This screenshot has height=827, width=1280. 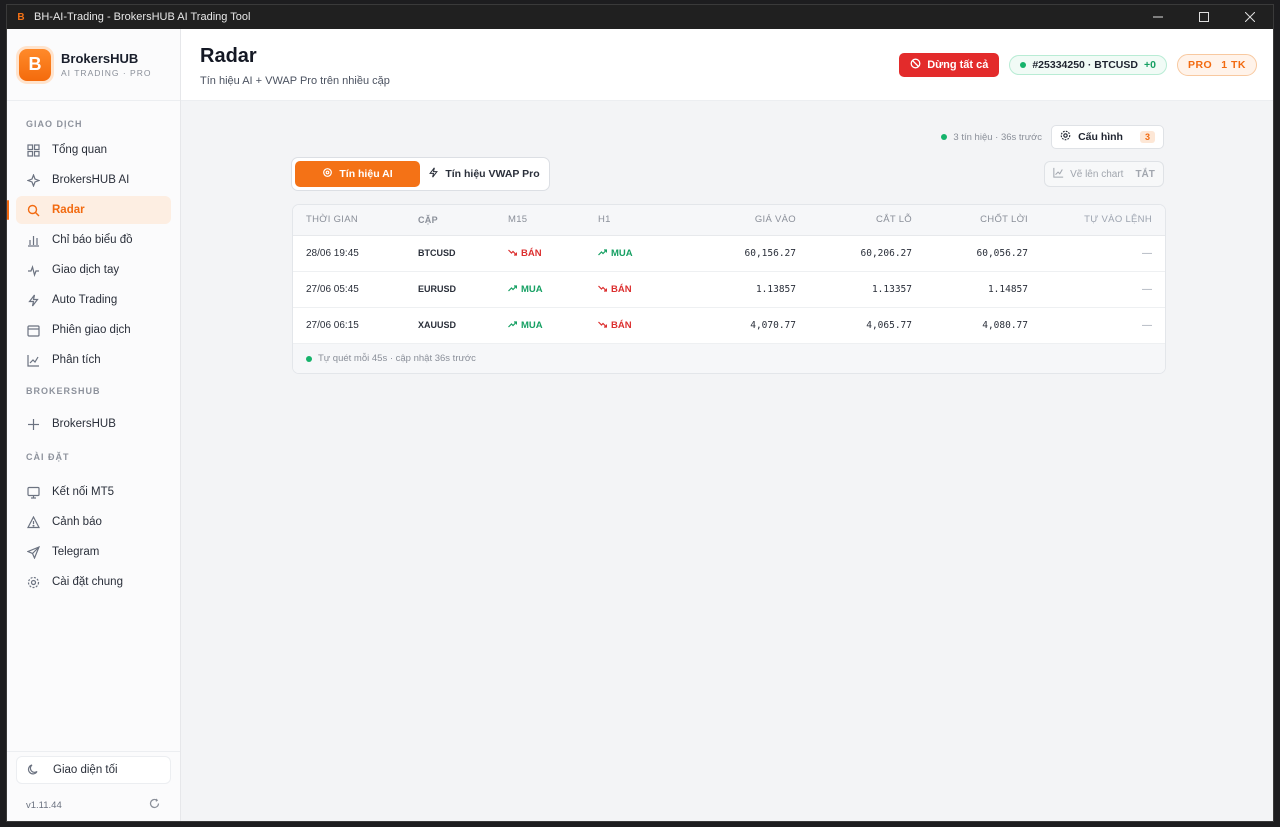 I want to click on sidebar-item-label: Cảnh báo, so click(x=77, y=522).